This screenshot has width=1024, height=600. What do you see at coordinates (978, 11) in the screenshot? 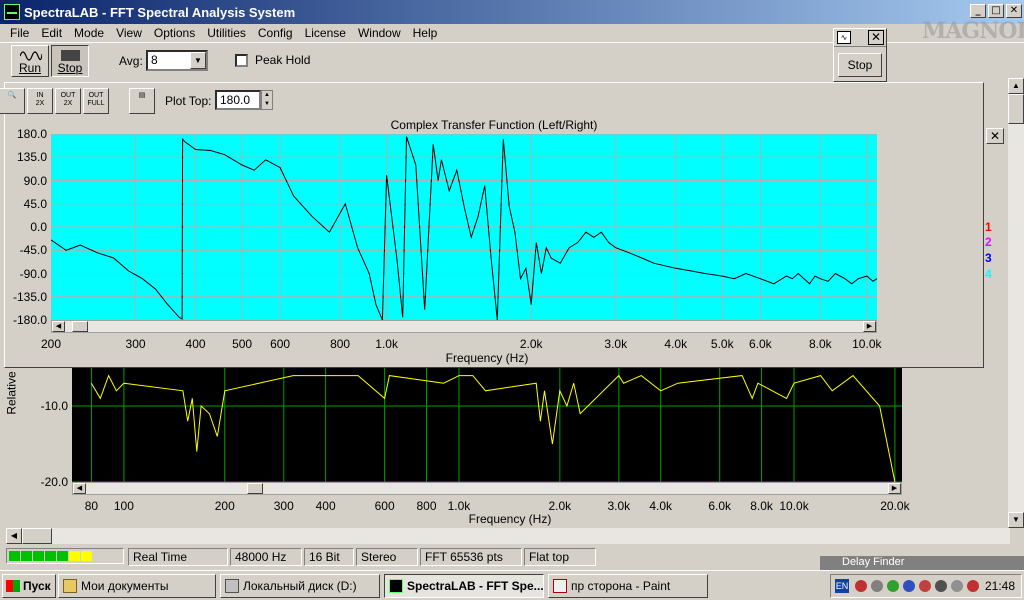
I see `minimize-button: _` at bounding box center [978, 11].